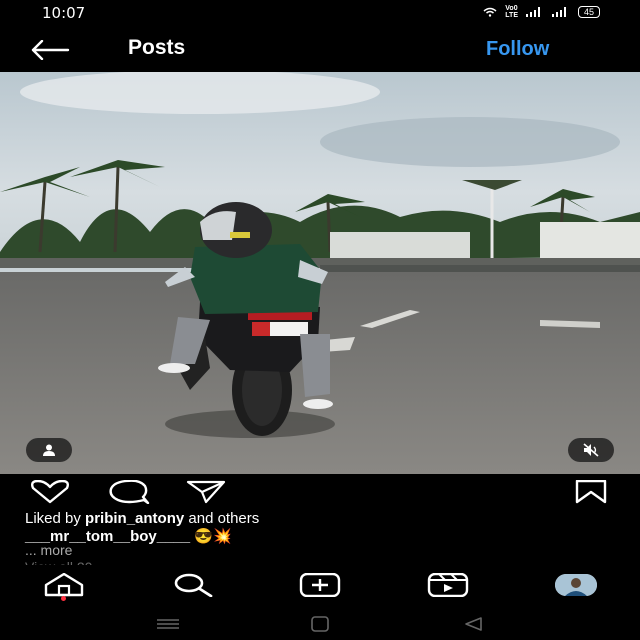 This screenshot has height=640, width=640. I want to click on person-icon, so click(49, 450).